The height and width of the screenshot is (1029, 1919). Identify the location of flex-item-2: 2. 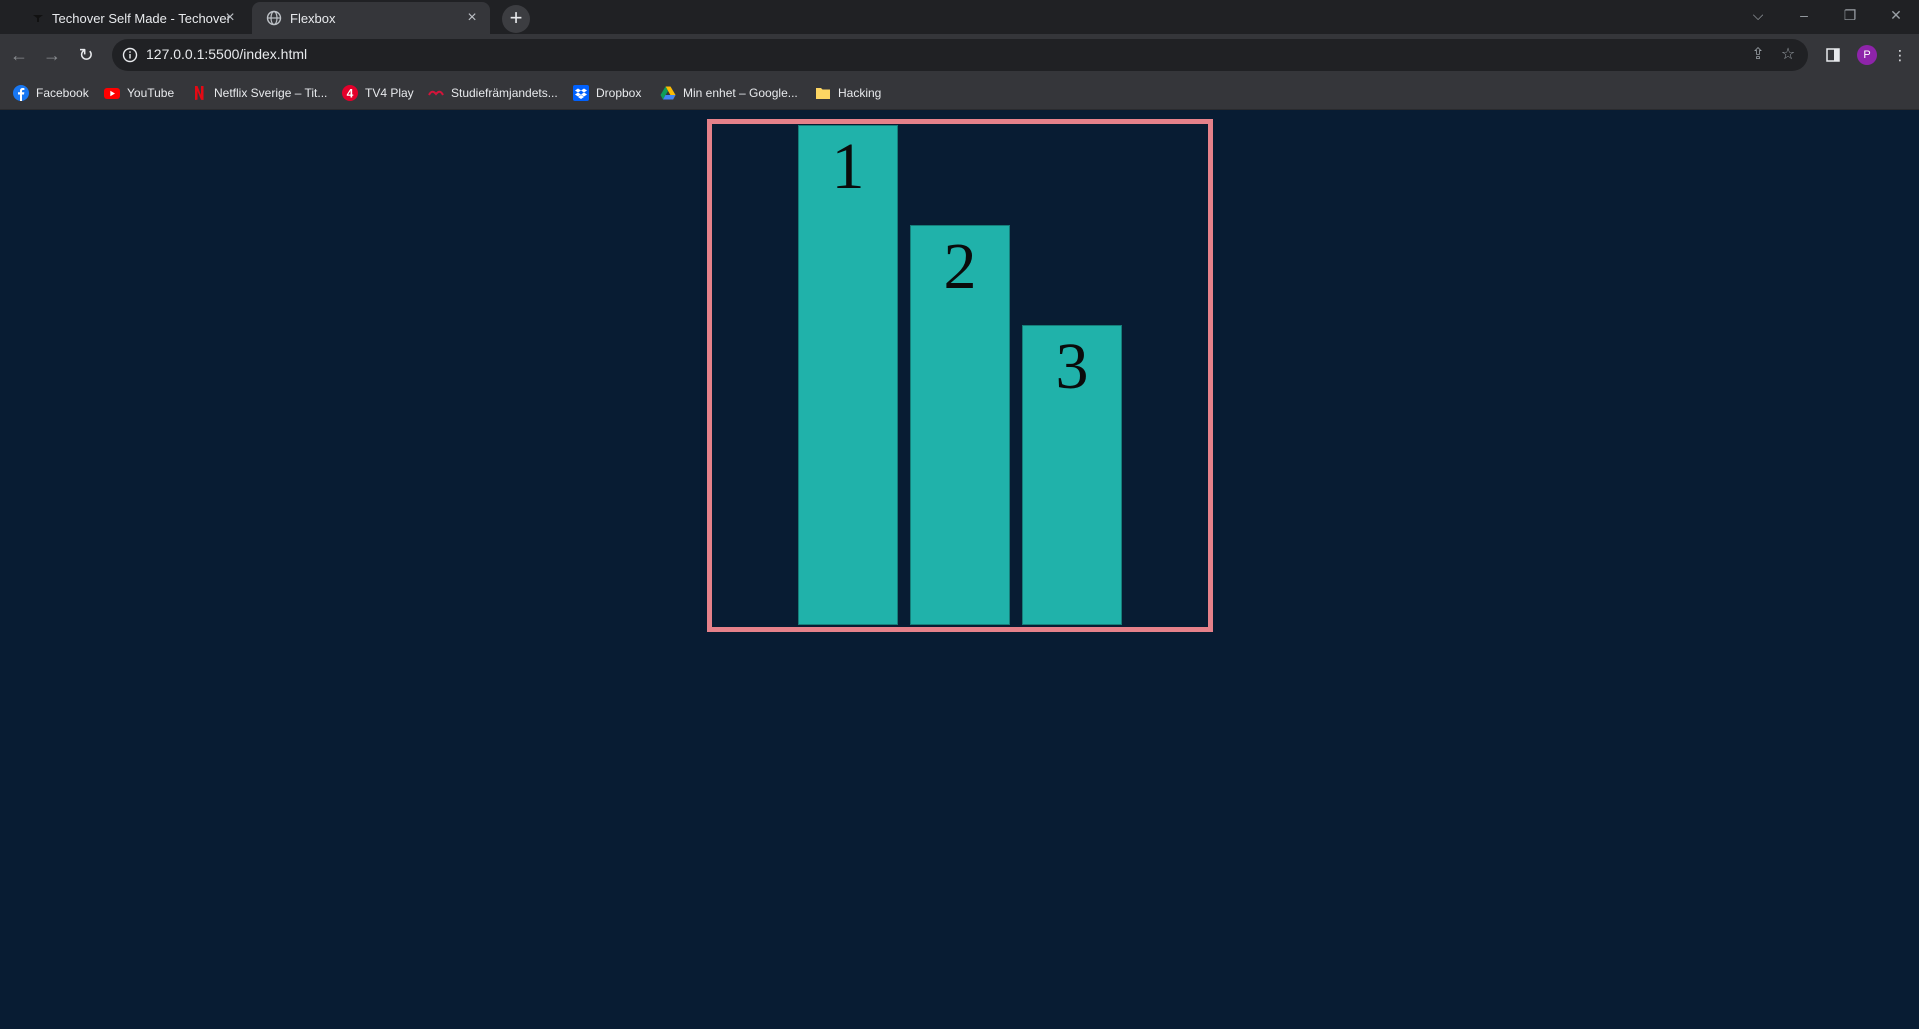
(960, 425).